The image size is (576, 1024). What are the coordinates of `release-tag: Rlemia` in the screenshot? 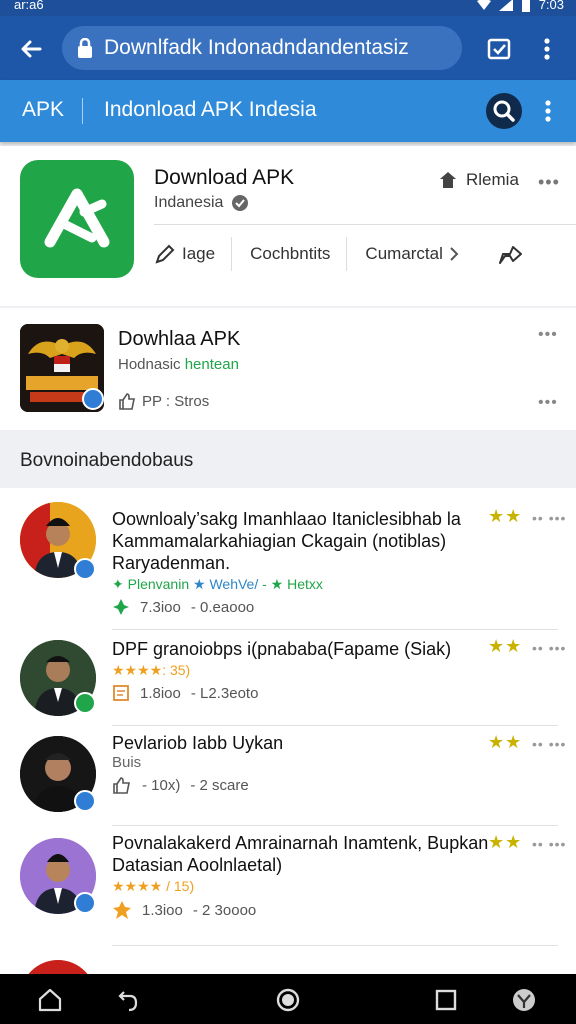 It's located at (478, 180).